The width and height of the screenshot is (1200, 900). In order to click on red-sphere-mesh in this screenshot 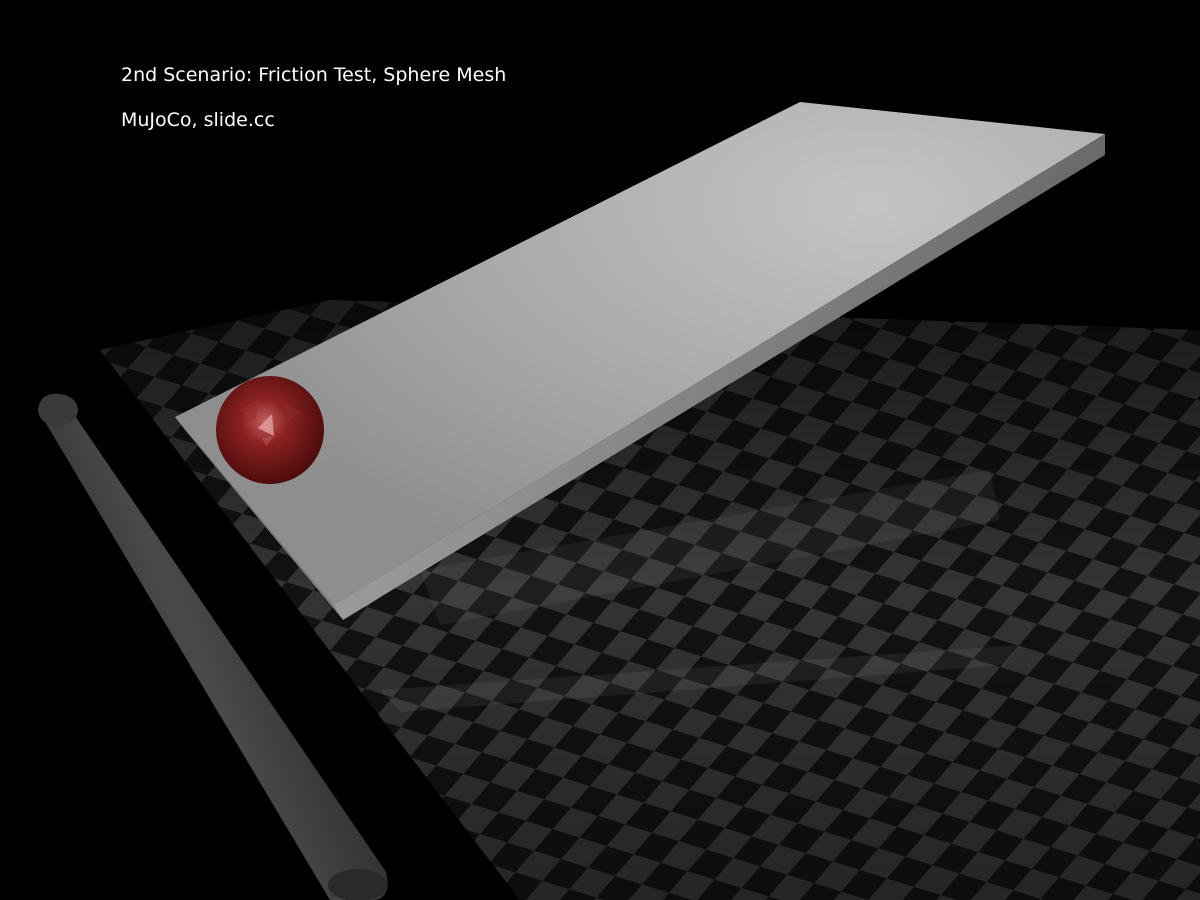, I will do `click(270, 430)`.